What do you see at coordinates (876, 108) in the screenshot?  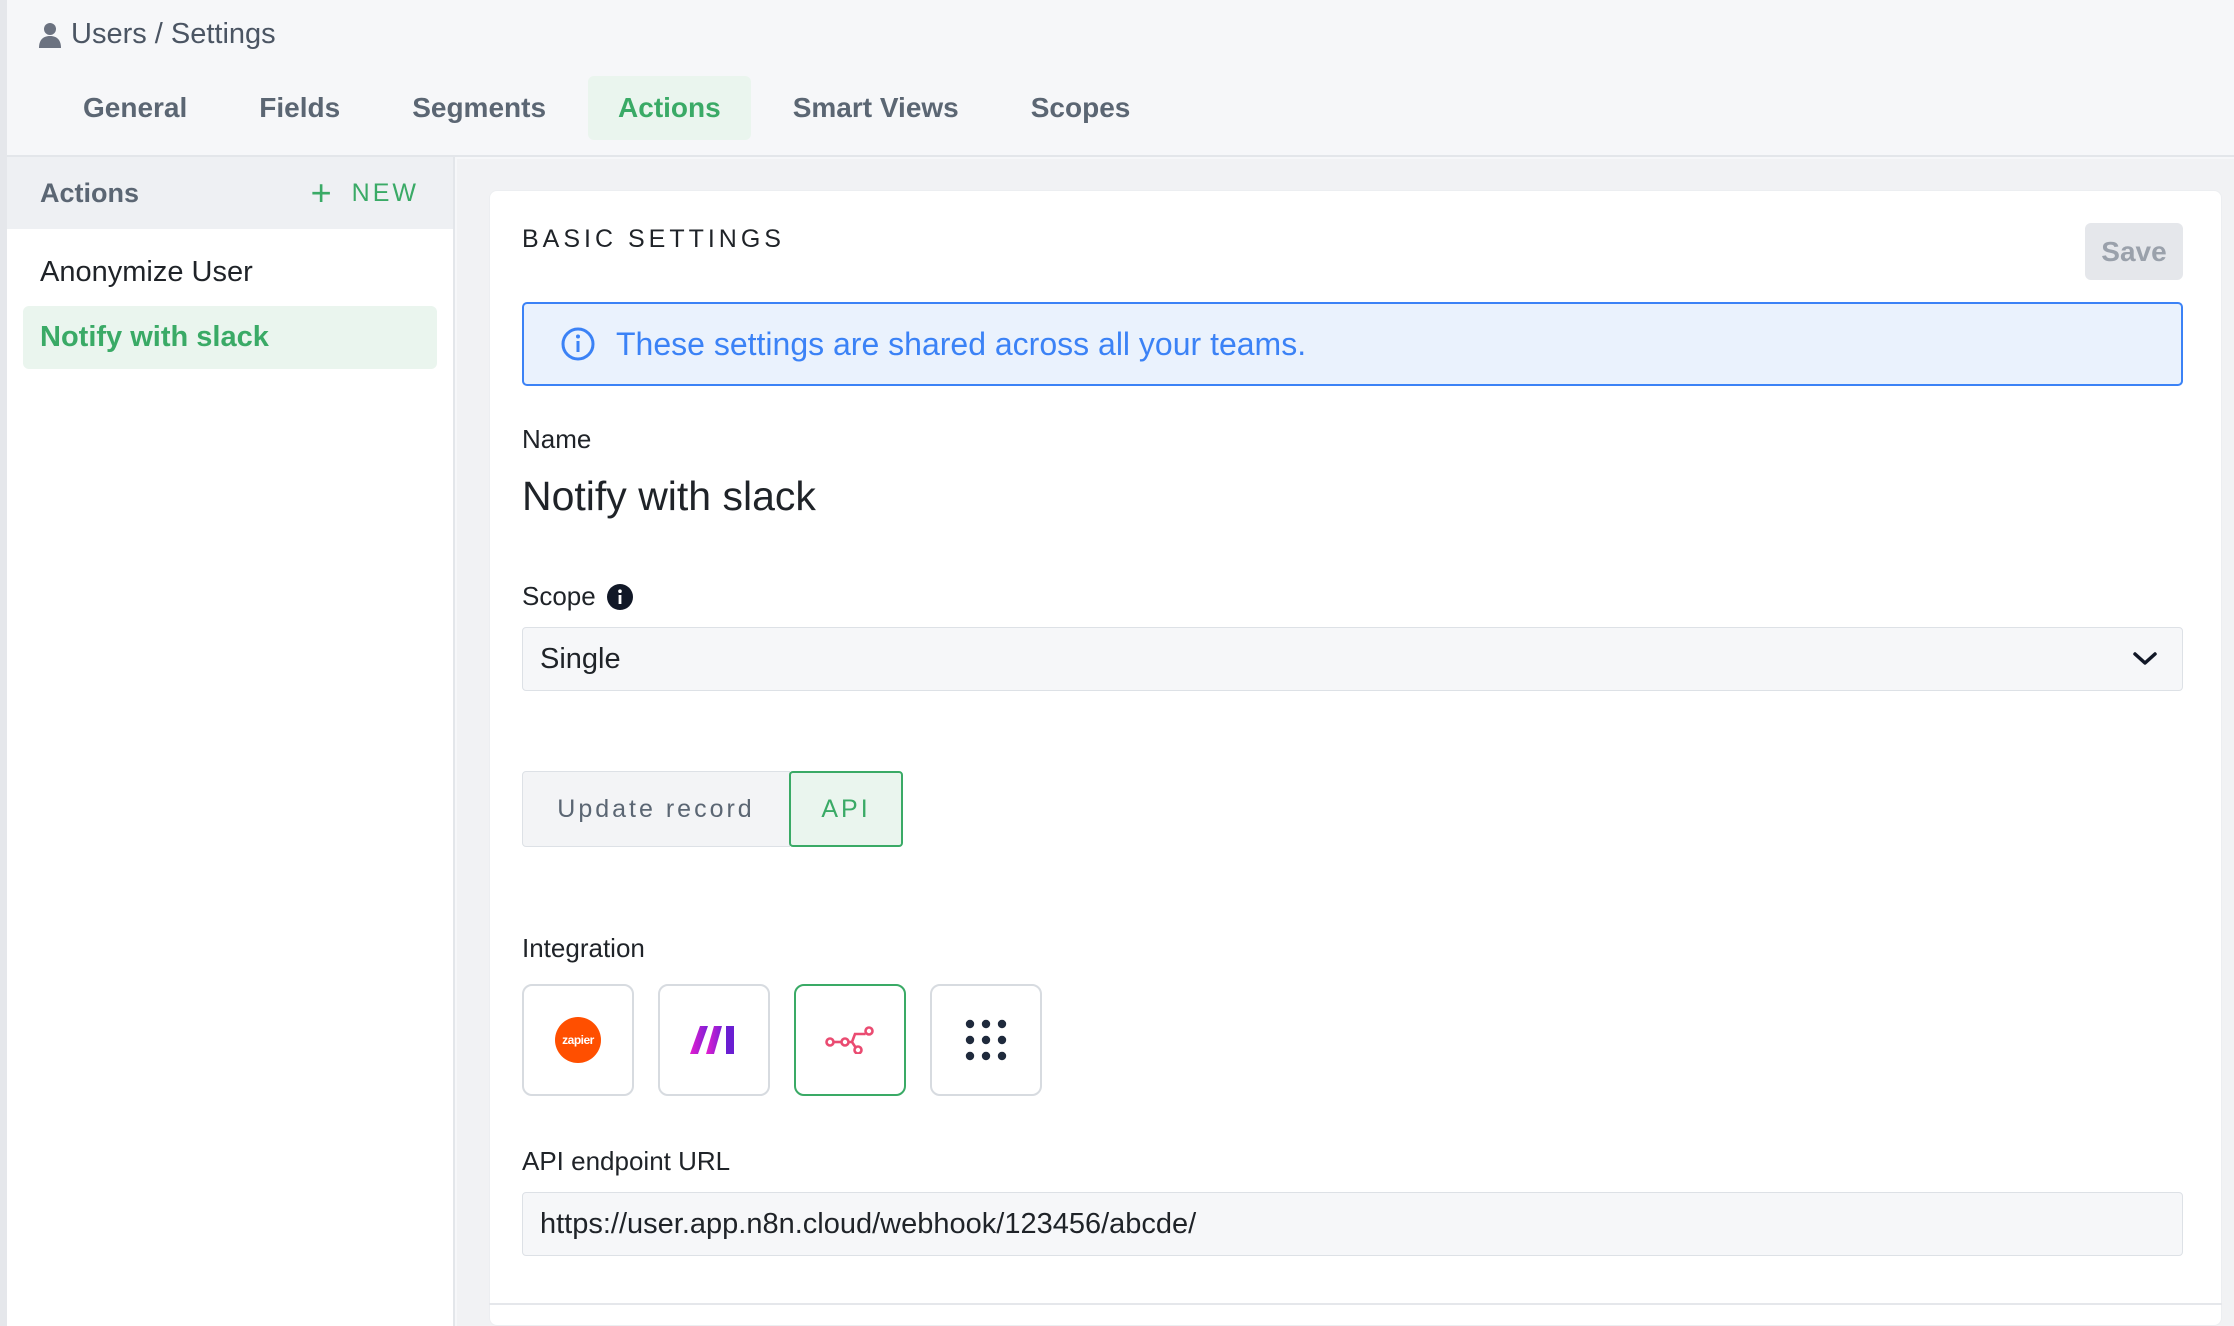 I see `tab-smart-views: Smart Views` at bounding box center [876, 108].